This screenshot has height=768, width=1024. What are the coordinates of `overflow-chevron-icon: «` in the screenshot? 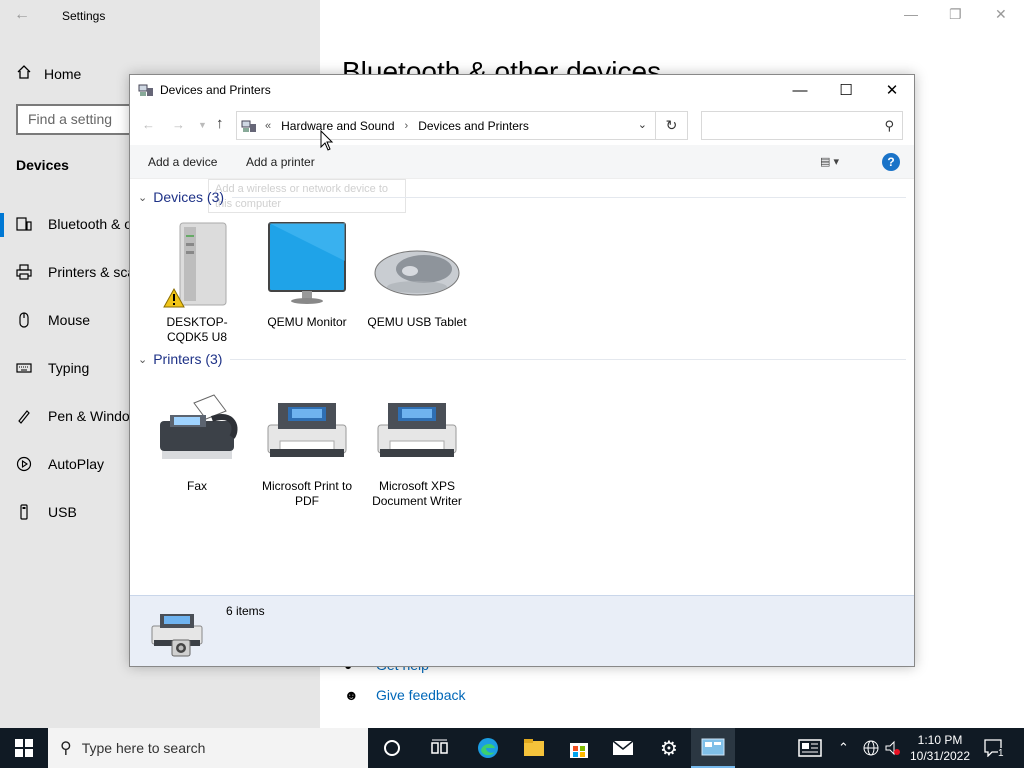 It's located at (268, 126).